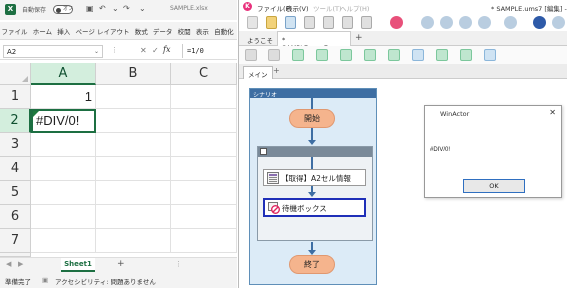 This screenshot has width=567, height=288. Describe the element at coordinates (346, 55) in the screenshot. I see `branch-tool-icon` at that location.